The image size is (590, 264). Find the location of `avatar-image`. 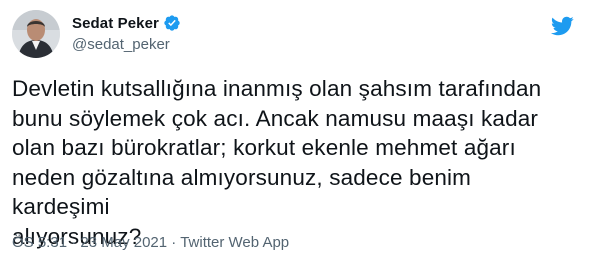

avatar-image is located at coordinates (36, 34).